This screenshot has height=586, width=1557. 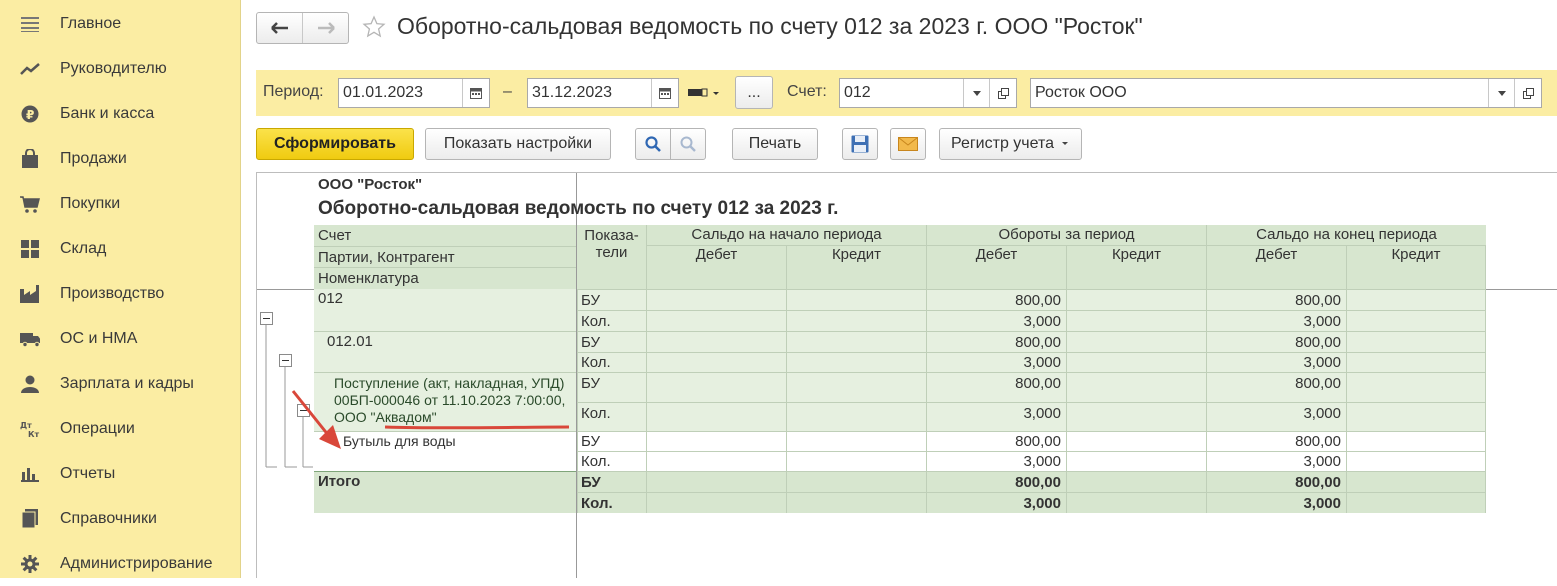 I want to click on account-register-button: Регистр учета, so click(x=1010, y=144).